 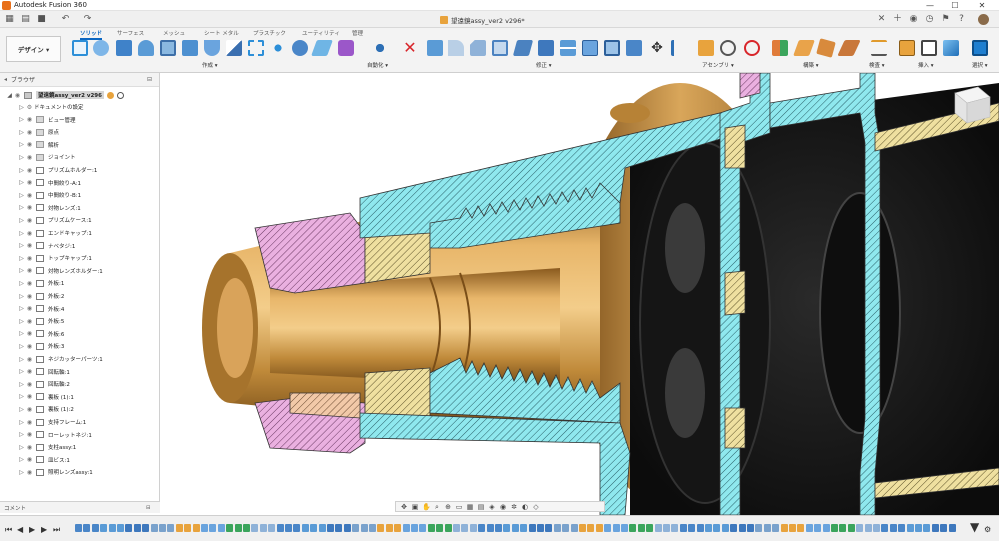 I want to click on browser-root-row: ◢ ◉ 望遠鏡assy_ver2 v296, so click(x=85, y=95).